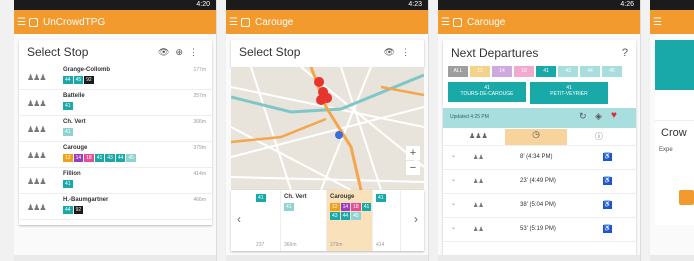  What do you see at coordinates (674, 172) in the screenshot?
I see `crowd-card: Crow Expe` at bounding box center [674, 172].